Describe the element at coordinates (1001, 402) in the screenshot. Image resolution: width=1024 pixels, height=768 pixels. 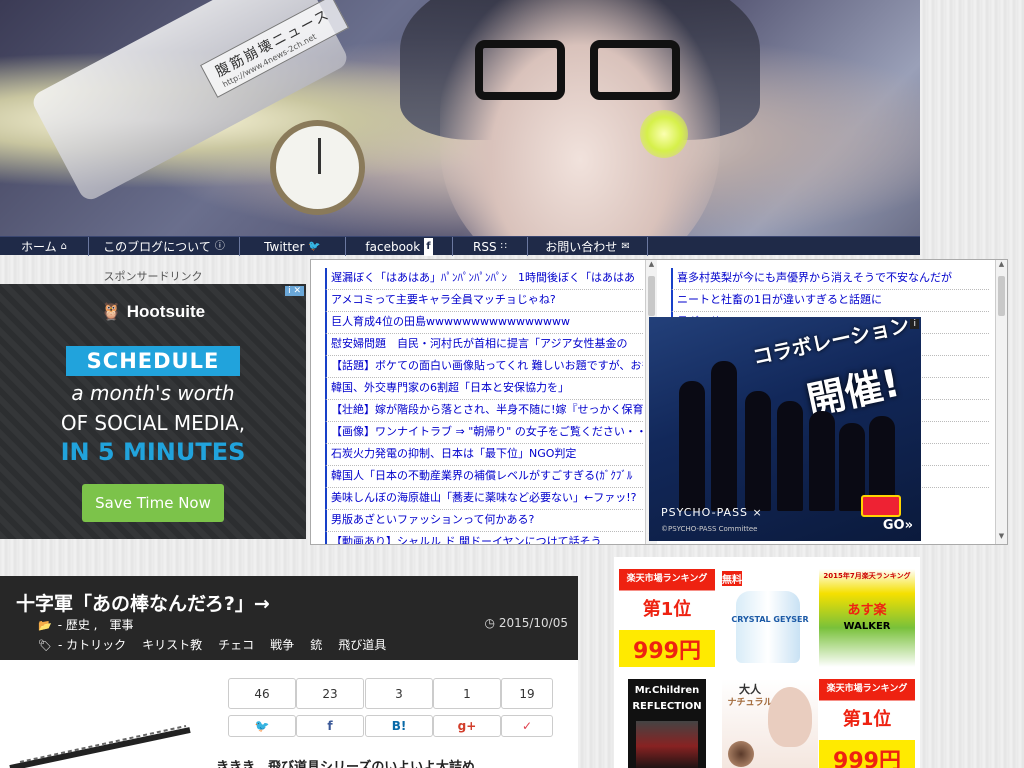
I see `links-right-scrollbar: ▲ ▼` at that location.